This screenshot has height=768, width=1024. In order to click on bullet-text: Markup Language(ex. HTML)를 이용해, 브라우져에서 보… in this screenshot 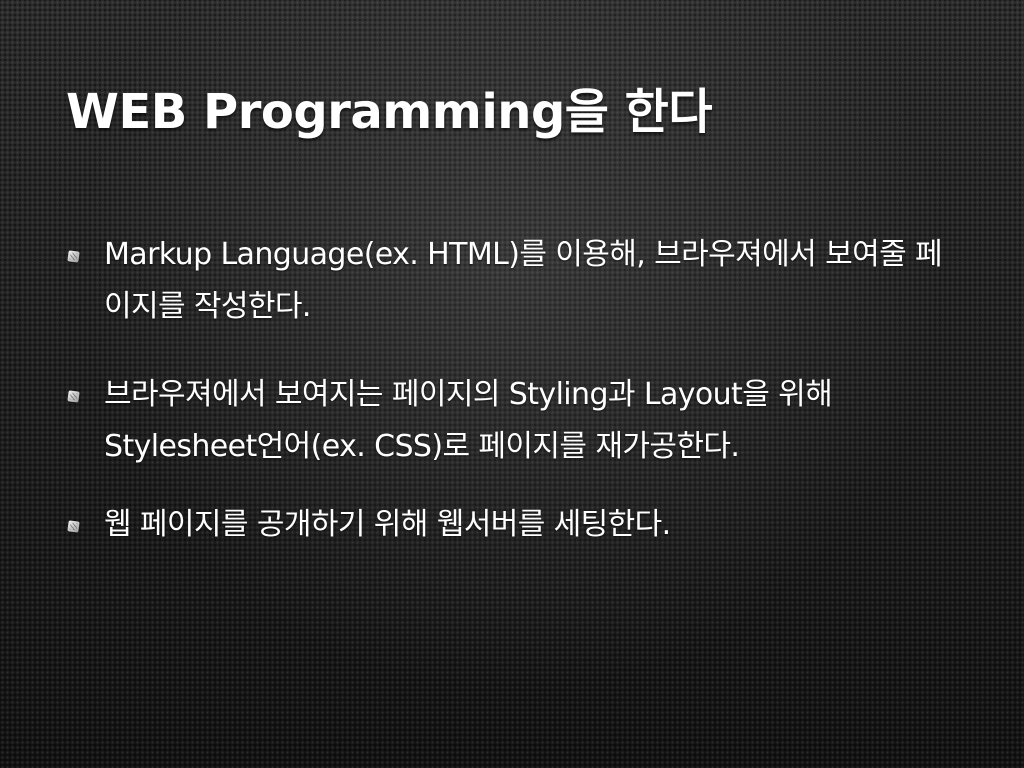, I will do `click(523, 280)`.